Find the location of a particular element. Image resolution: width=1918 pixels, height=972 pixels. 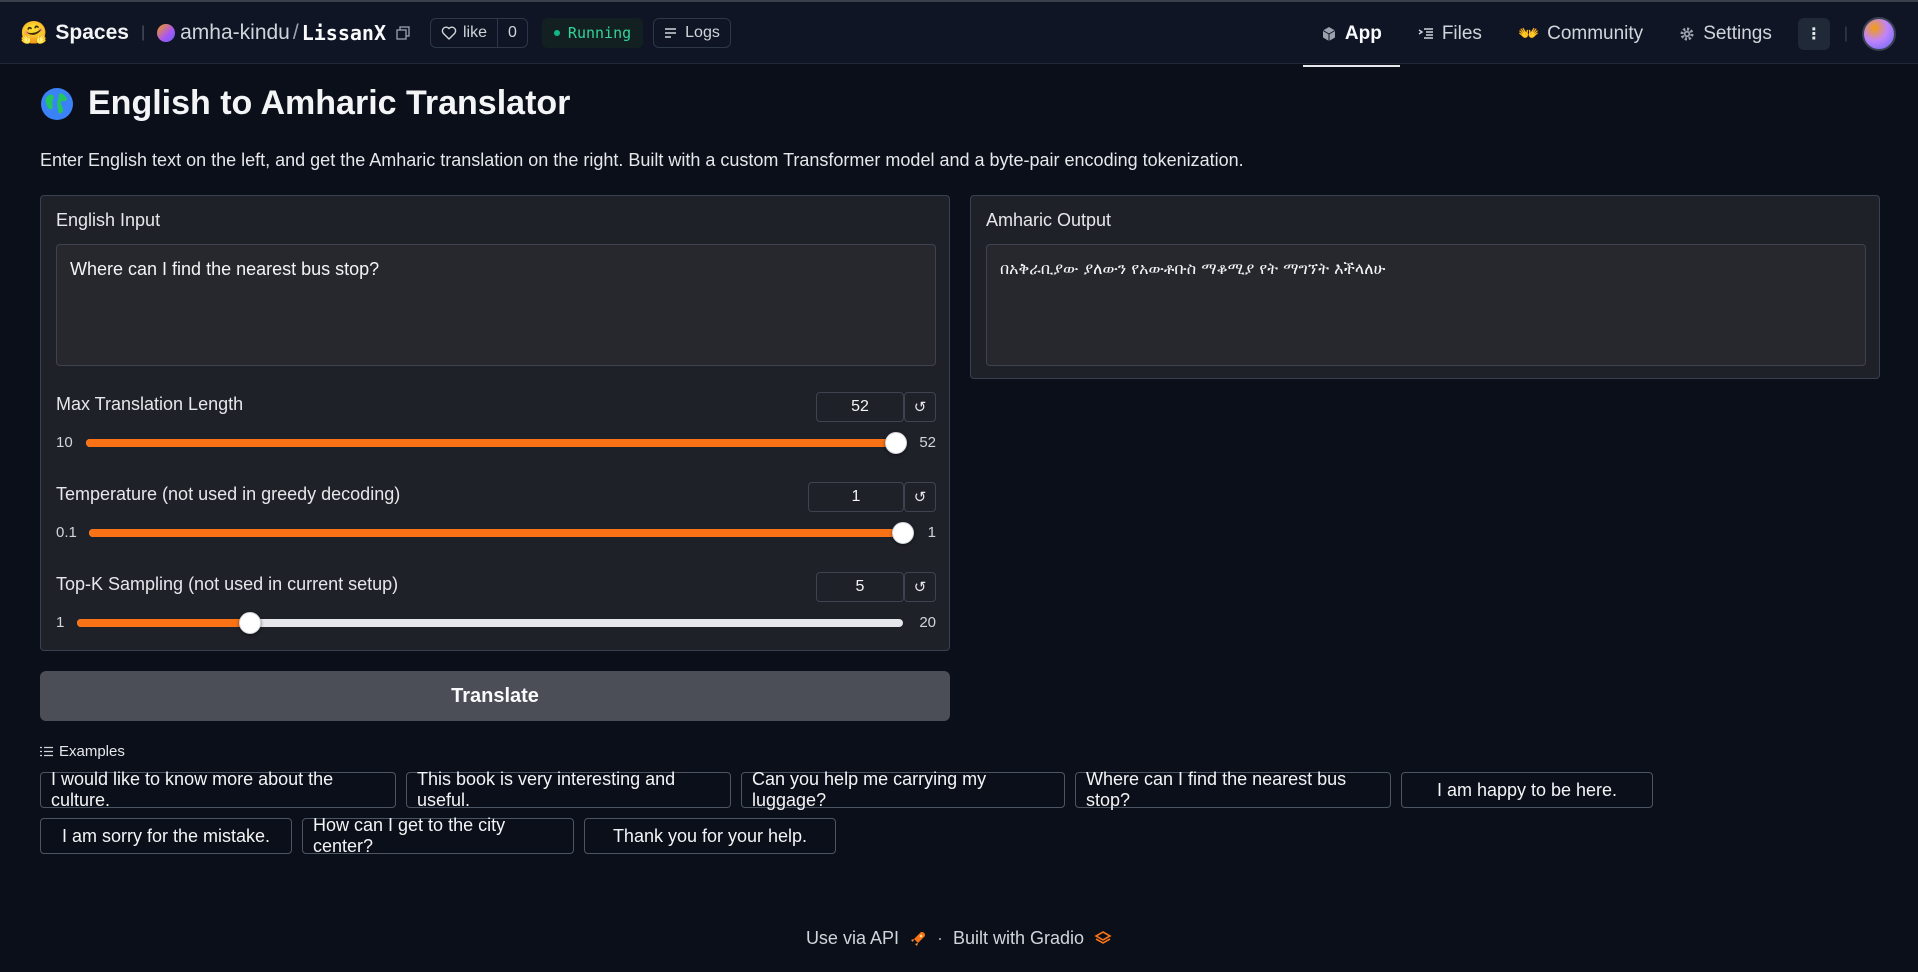

example-item: I am sorry for the mistake. is located at coordinates (166, 836).